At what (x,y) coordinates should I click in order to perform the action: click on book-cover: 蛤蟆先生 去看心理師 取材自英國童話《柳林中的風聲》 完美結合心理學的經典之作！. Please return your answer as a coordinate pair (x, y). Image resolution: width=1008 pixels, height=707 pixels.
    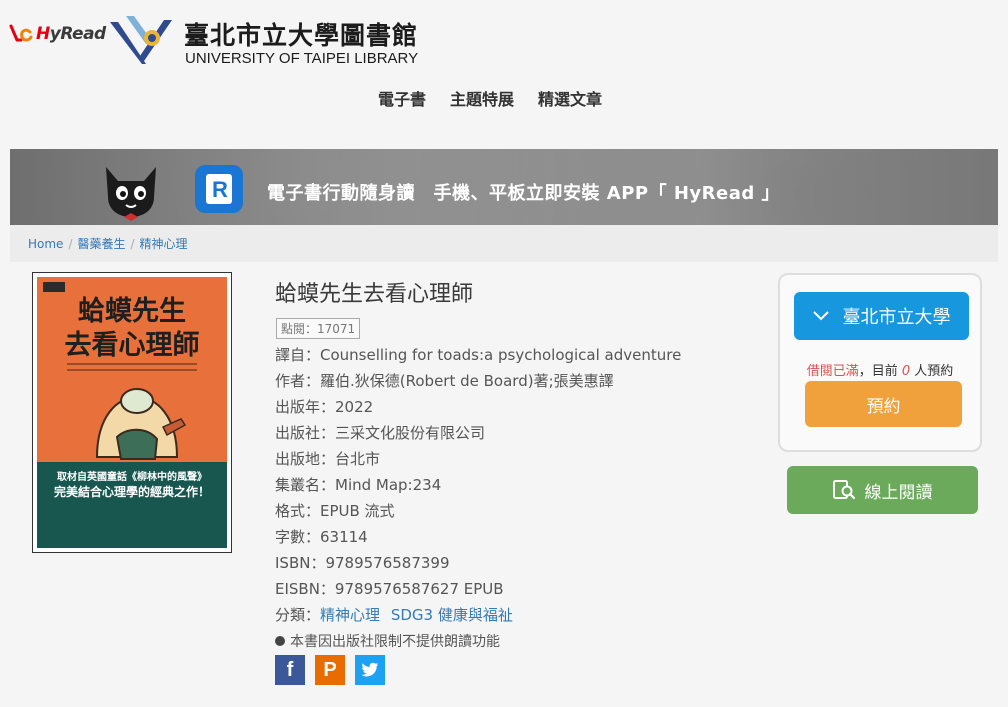
    Looking at the image, I should click on (132, 412).